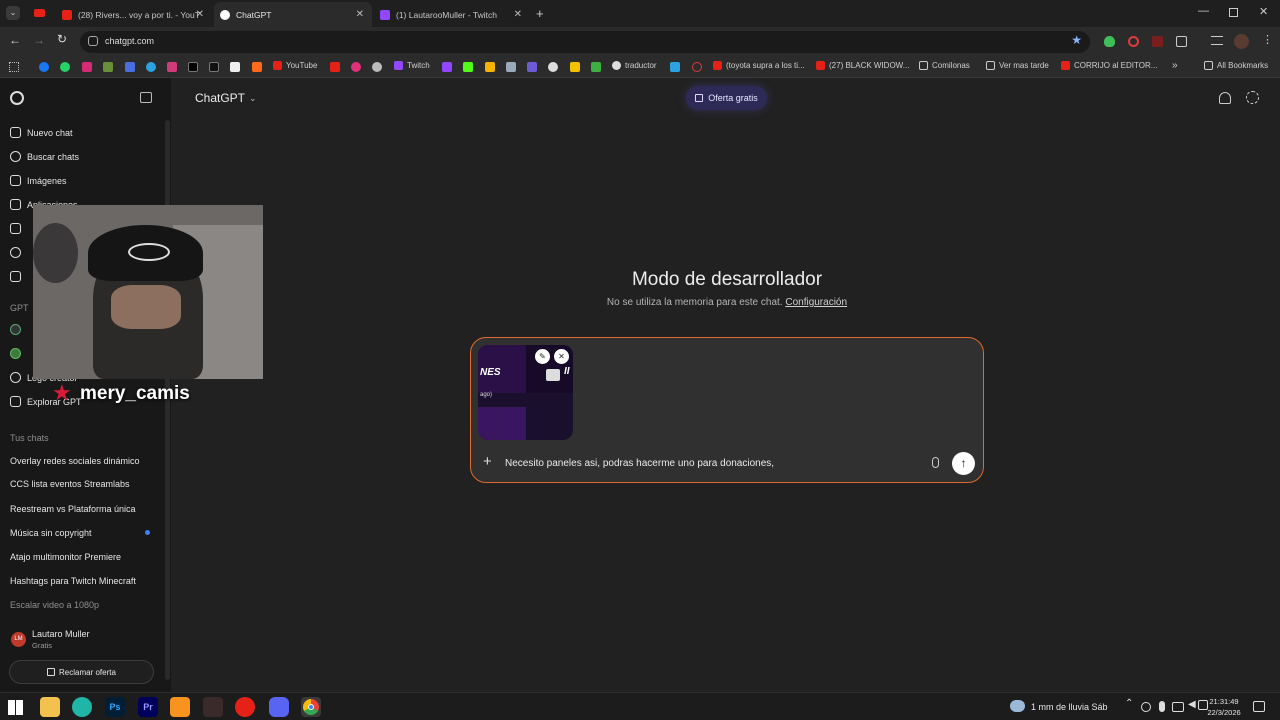 The image size is (1280, 720). What do you see at coordinates (65, 67) in the screenshot?
I see `whatsapp-icon` at bounding box center [65, 67].